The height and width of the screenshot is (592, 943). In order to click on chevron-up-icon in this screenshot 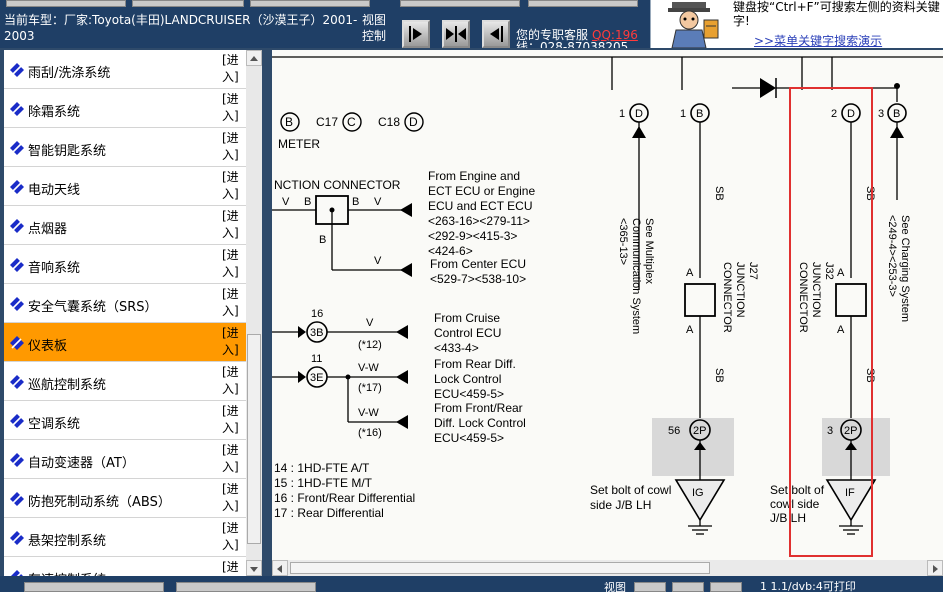, I will do `click(254, 58)`.